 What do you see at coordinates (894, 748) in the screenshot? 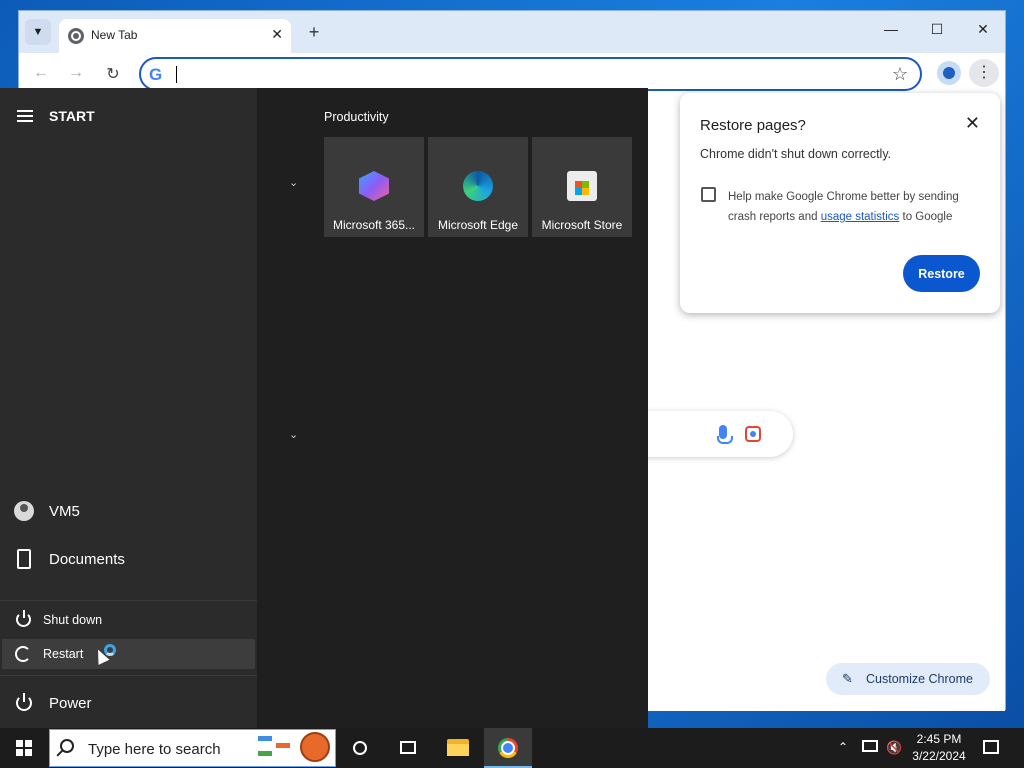
I see `volume-muted-icon: 🔇` at bounding box center [894, 748].